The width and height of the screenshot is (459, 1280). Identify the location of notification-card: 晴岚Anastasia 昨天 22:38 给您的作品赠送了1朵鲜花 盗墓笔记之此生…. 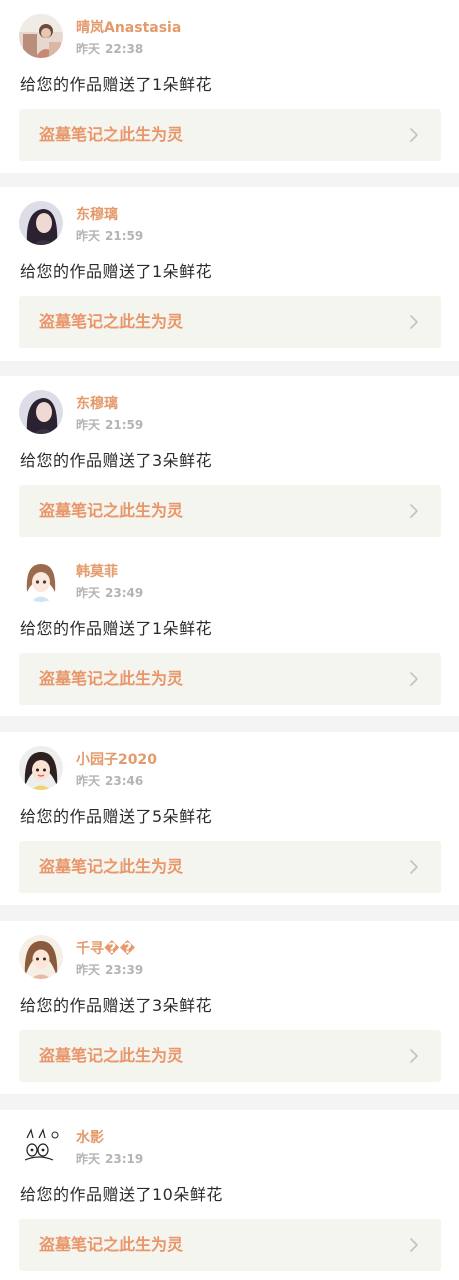
(229, 86).